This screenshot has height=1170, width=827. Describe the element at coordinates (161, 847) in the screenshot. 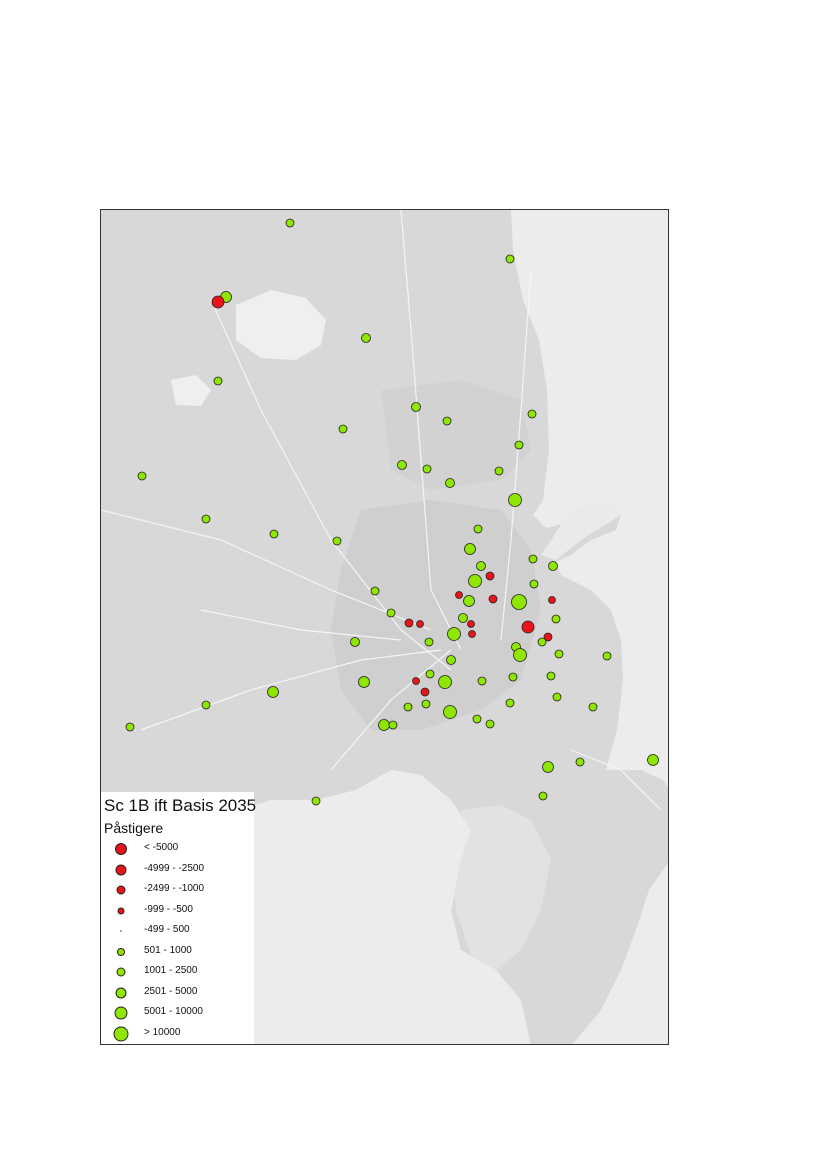

I see `legend-label: < -5000` at that location.